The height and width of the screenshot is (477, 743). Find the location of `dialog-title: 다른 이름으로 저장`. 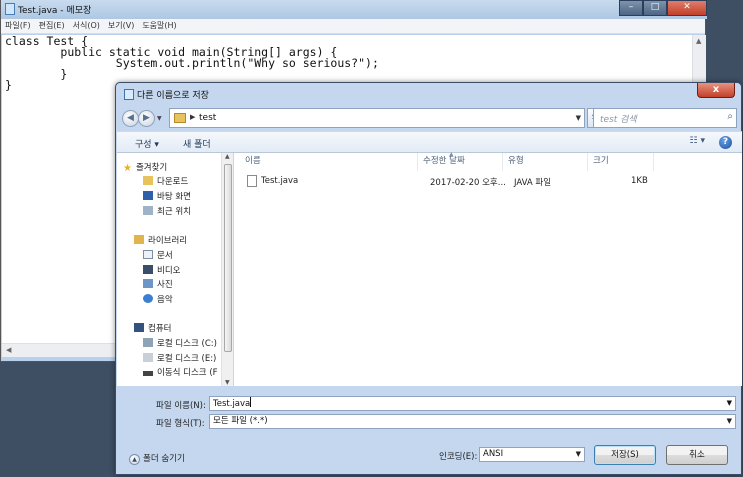

dialog-title: 다른 이름으로 저장 is located at coordinates (166, 94).